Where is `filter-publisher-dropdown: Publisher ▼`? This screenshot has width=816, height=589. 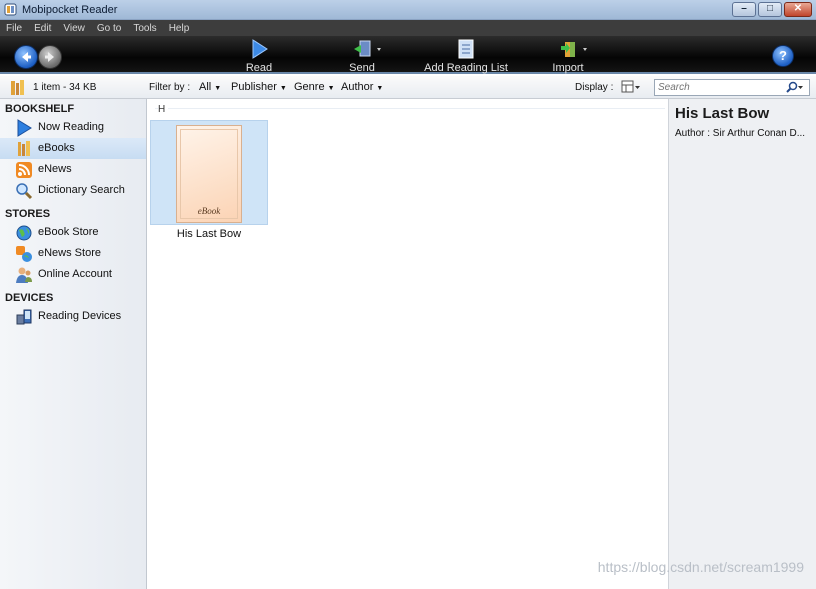
filter-publisher-dropdown: Publisher ▼ is located at coordinates (259, 87).